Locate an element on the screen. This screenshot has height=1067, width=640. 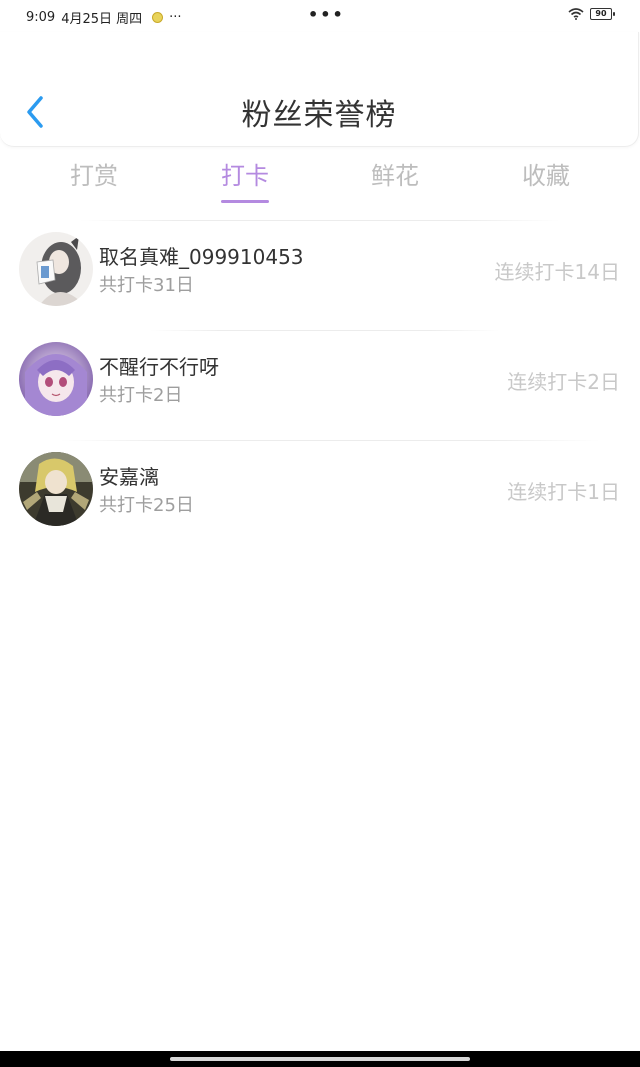
list-item: 不醒行不行呀 共打卡2日 连续打卡2日 is located at coordinates (320, 385).